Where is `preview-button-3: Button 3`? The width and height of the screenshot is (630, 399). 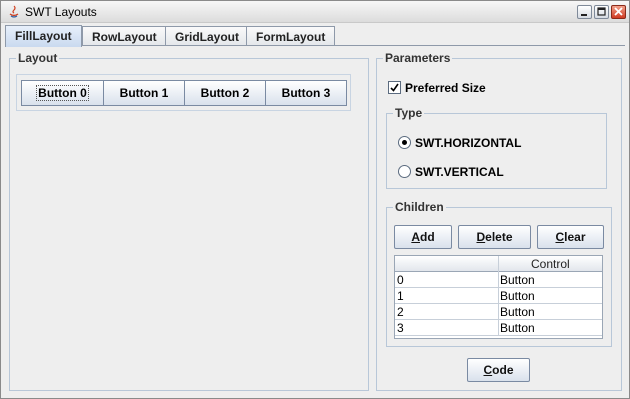
preview-button-3: Button 3 is located at coordinates (306, 93).